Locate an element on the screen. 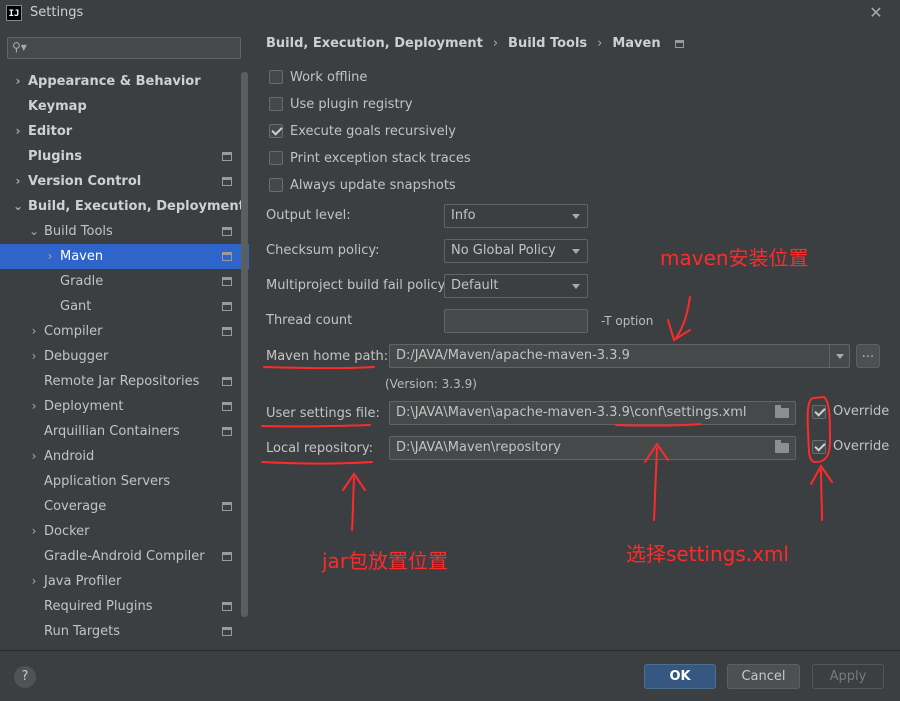 This screenshot has height=701, width=900. sidebar-item-version-control: › Version Control is located at coordinates (124, 181).